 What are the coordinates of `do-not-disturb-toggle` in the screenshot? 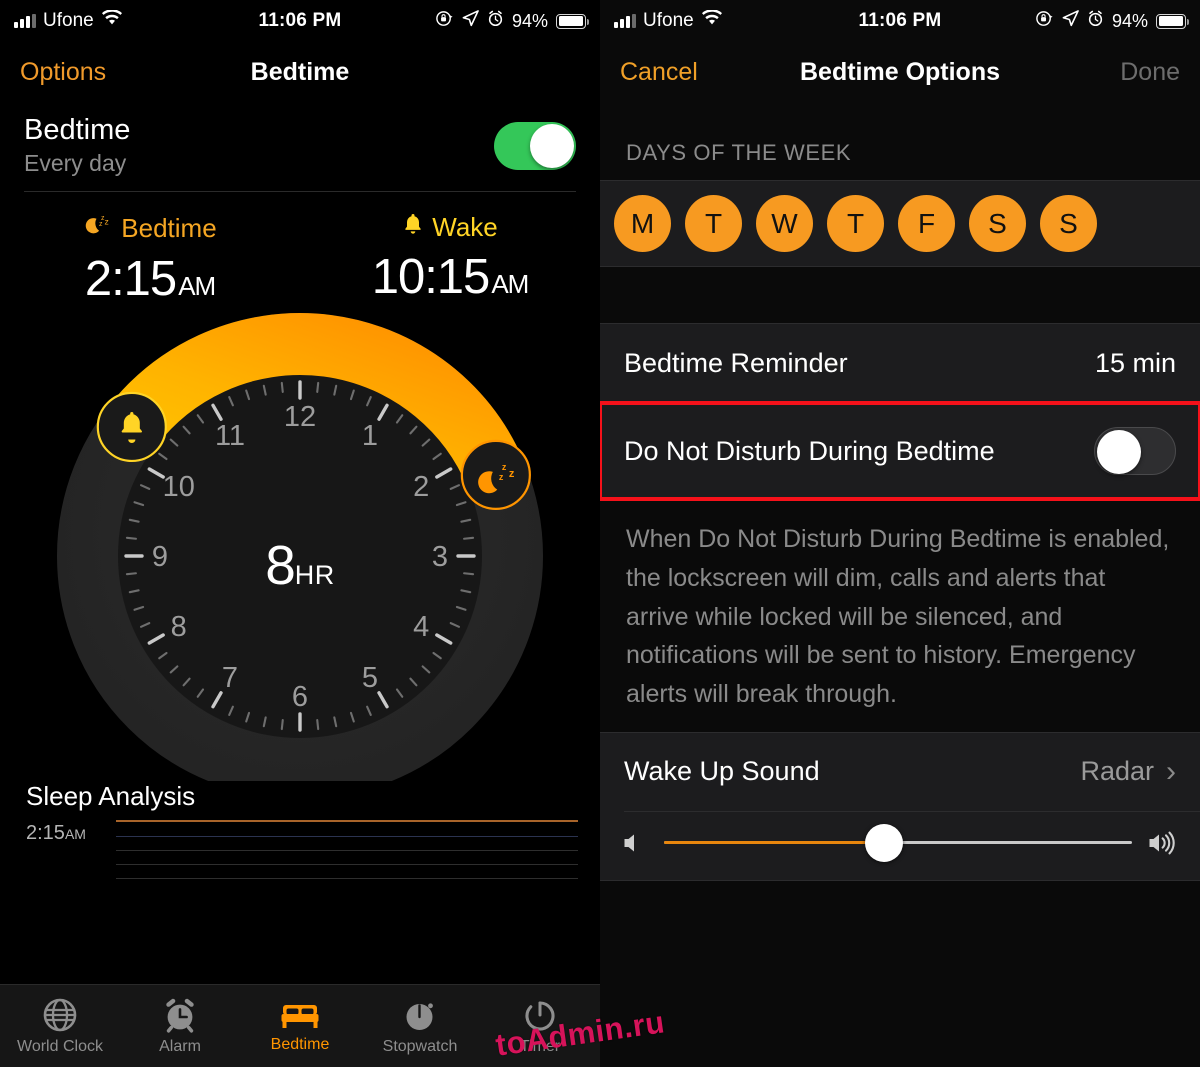 It's located at (1135, 451).